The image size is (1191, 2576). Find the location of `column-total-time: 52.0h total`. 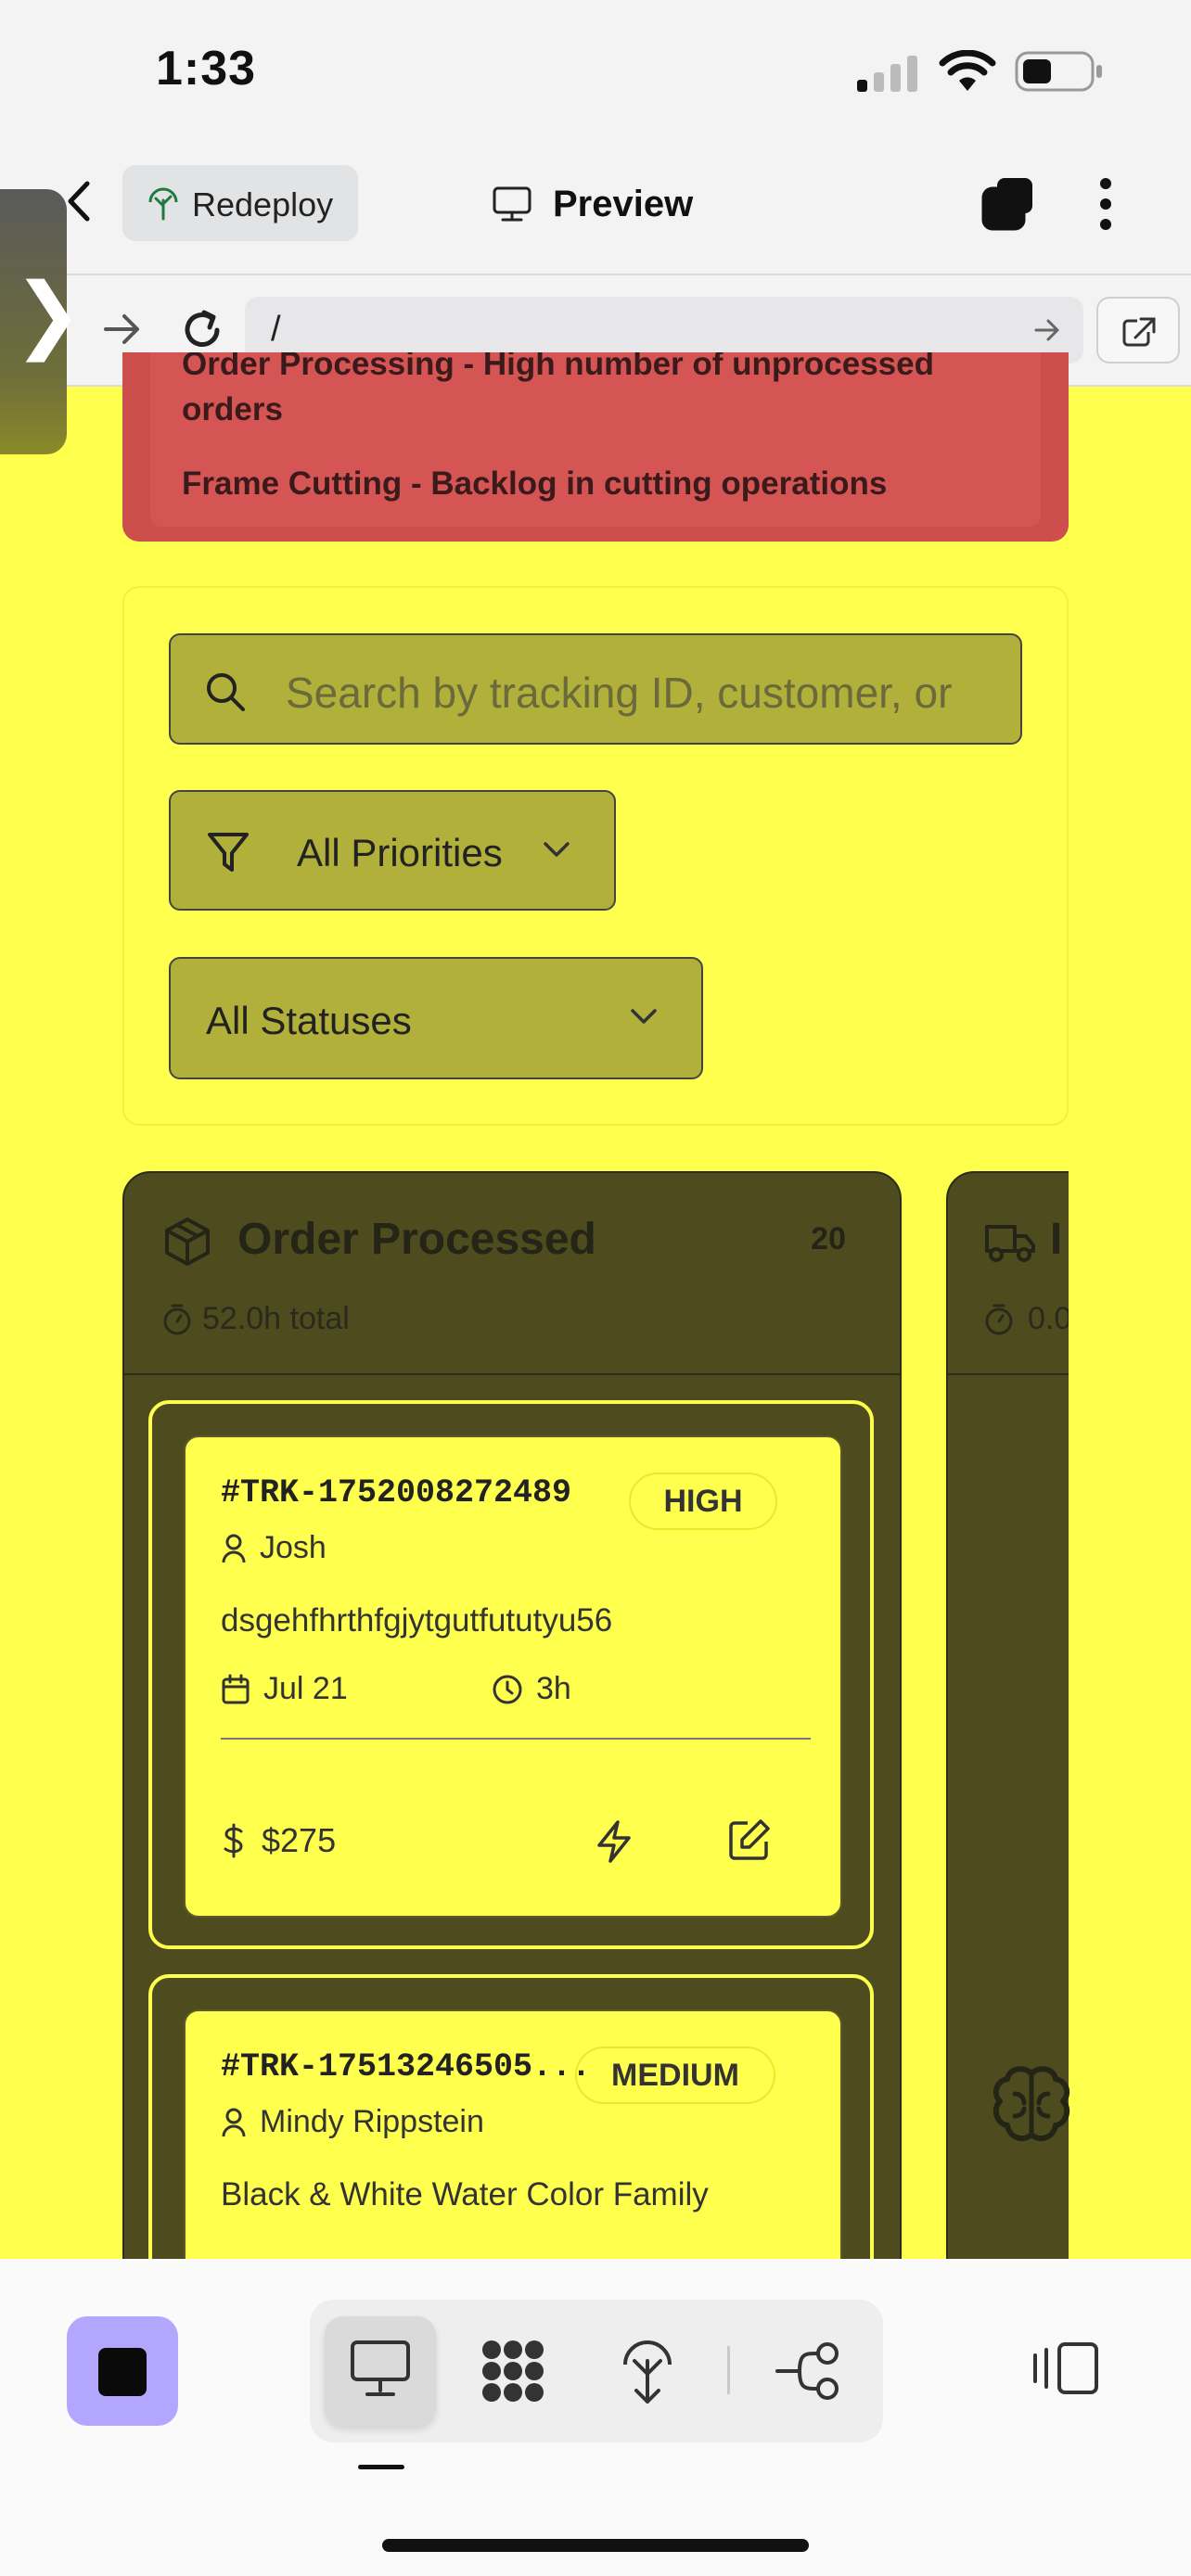

column-total-time: 52.0h total is located at coordinates (276, 1318).